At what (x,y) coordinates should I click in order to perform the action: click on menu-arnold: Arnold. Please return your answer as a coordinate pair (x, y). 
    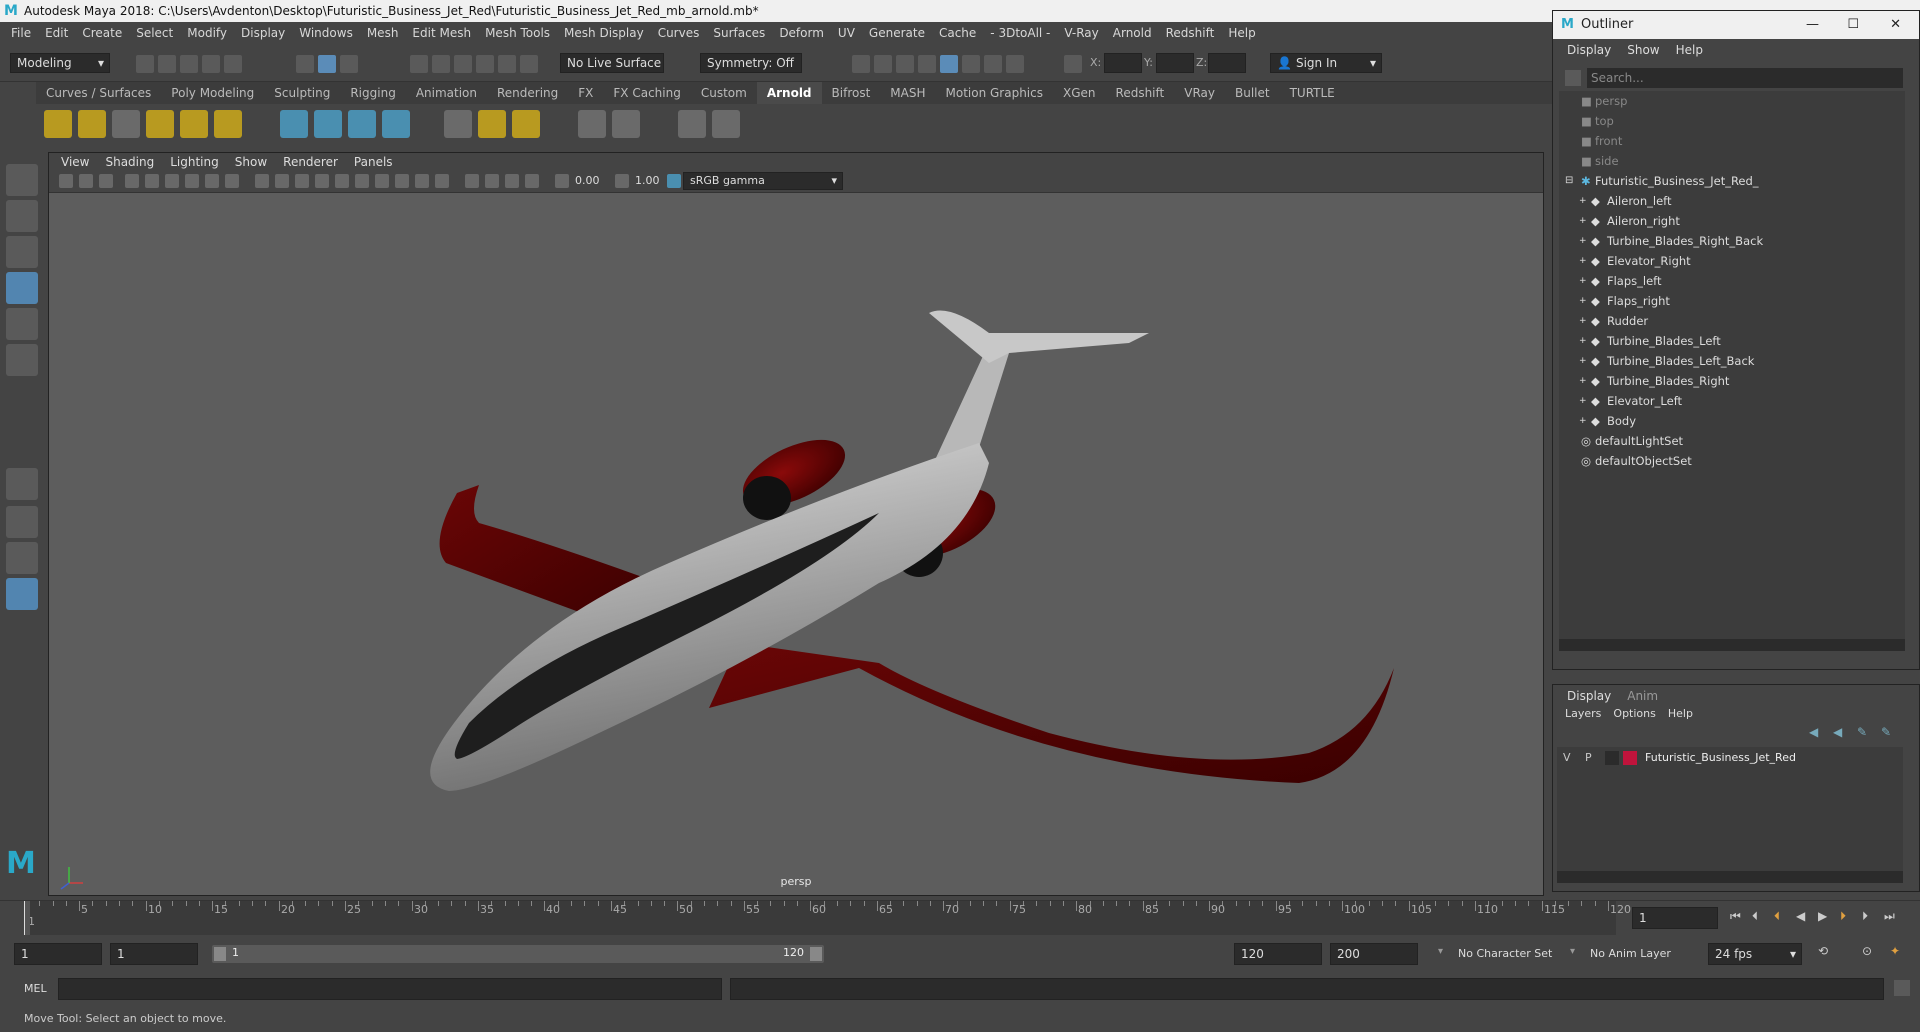
    Looking at the image, I should click on (1132, 33).